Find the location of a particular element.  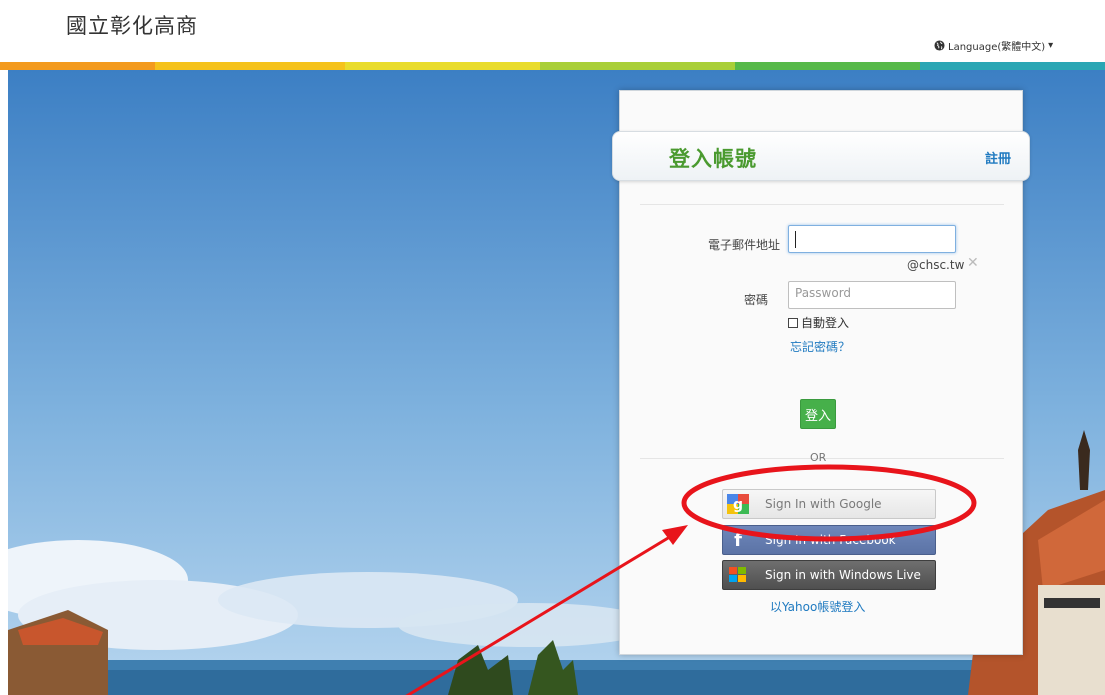

or-separator: OR is located at coordinates (818, 457).